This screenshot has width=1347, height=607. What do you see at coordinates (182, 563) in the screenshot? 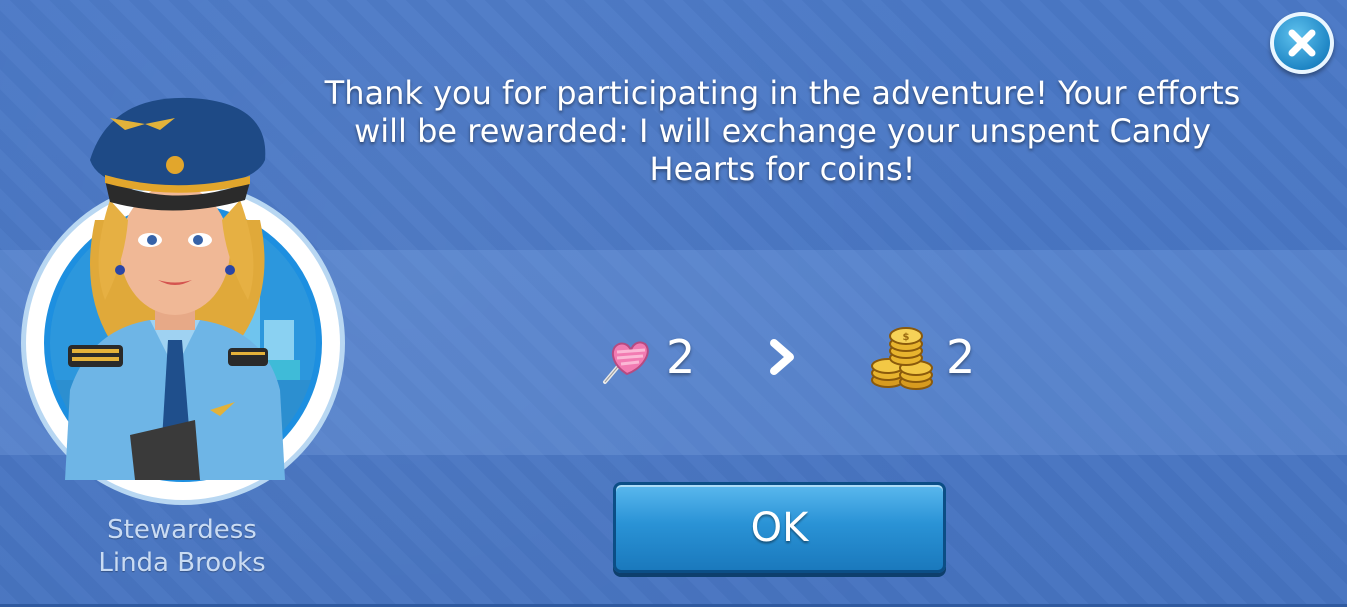
I see `character-name: Linda Brooks` at bounding box center [182, 563].